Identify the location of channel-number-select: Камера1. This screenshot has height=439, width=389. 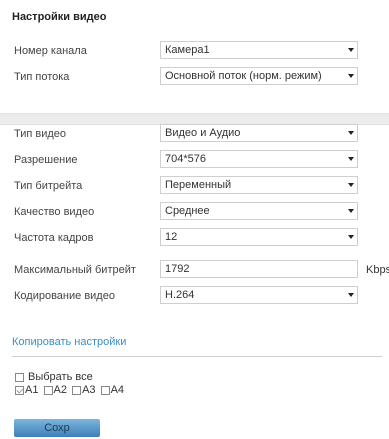
(259, 50).